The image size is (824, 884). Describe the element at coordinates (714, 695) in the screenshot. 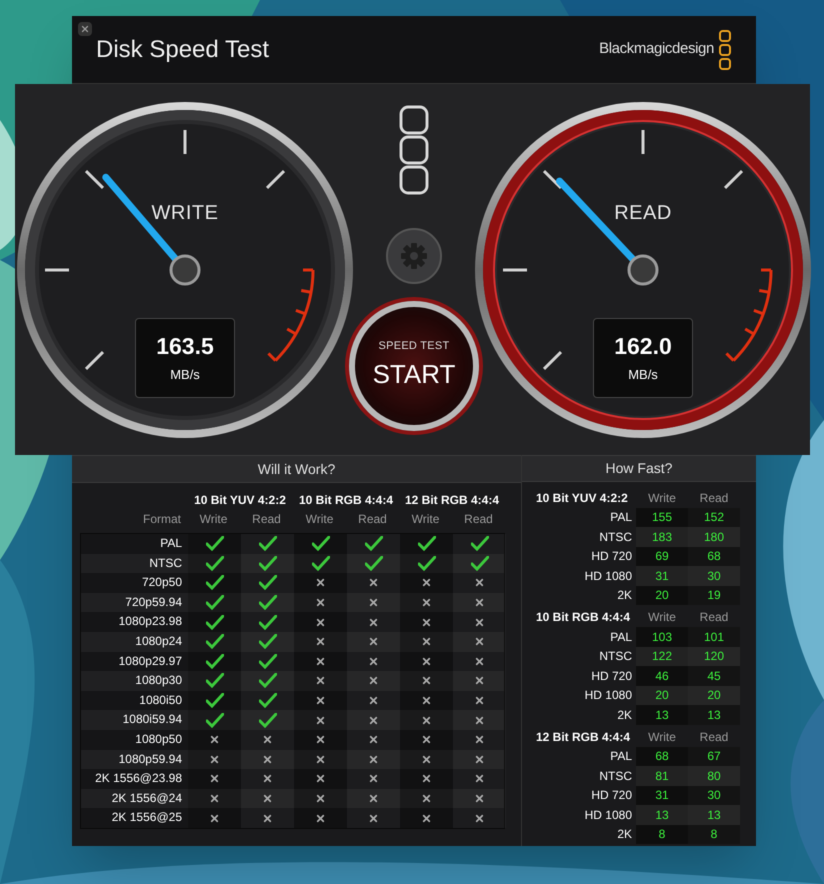

I see `read-speed: 20` at that location.